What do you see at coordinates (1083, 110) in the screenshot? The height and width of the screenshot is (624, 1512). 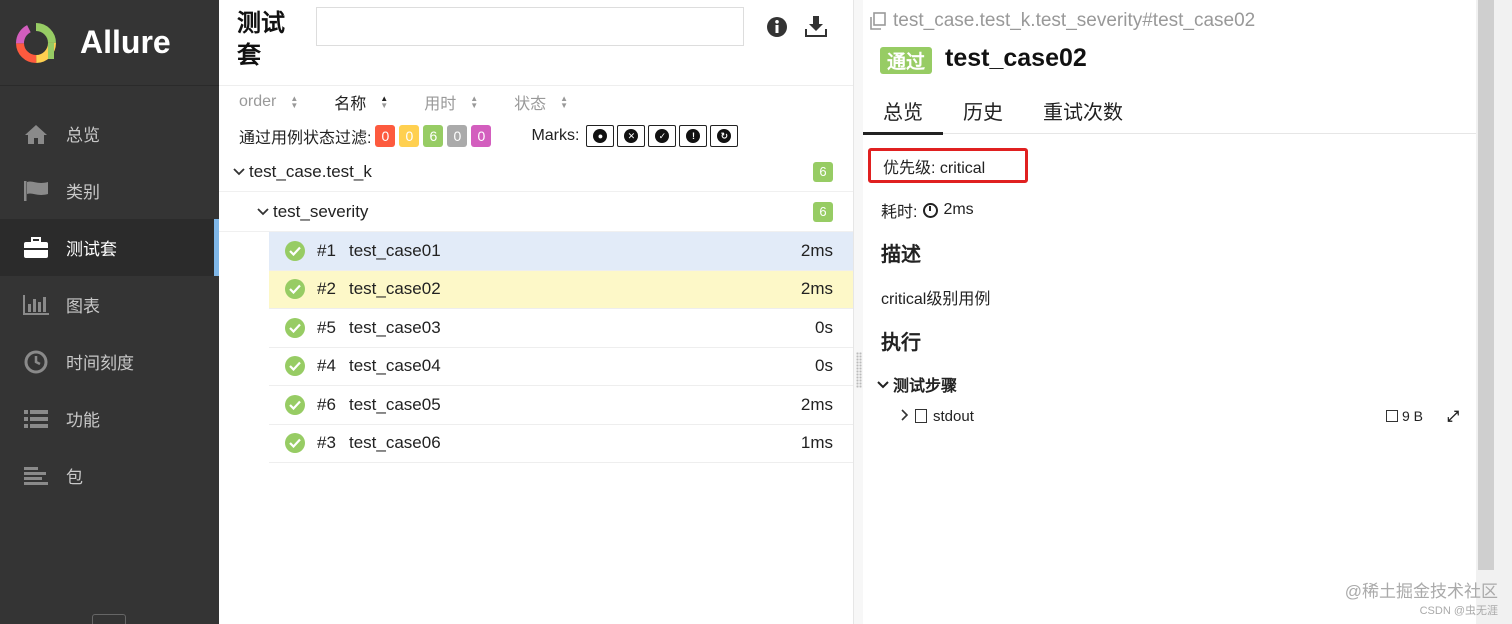 I see `tab-retries: 重试次数` at bounding box center [1083, 110].